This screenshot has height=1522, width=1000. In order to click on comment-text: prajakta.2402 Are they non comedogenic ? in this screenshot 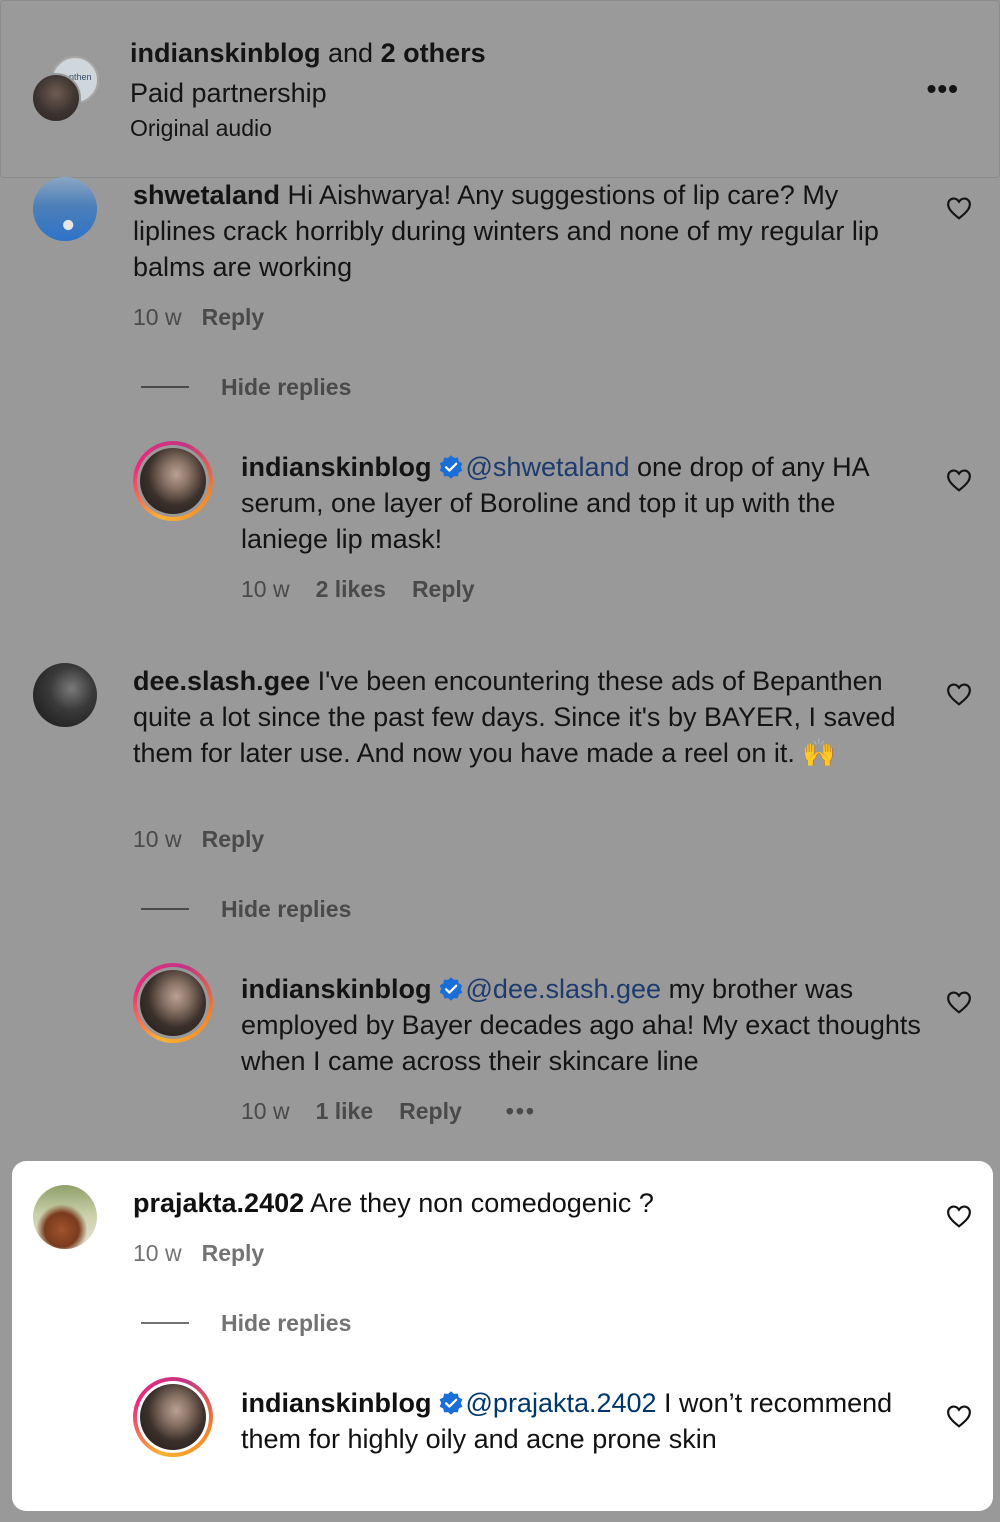, I will do `click(528, 1203)`.